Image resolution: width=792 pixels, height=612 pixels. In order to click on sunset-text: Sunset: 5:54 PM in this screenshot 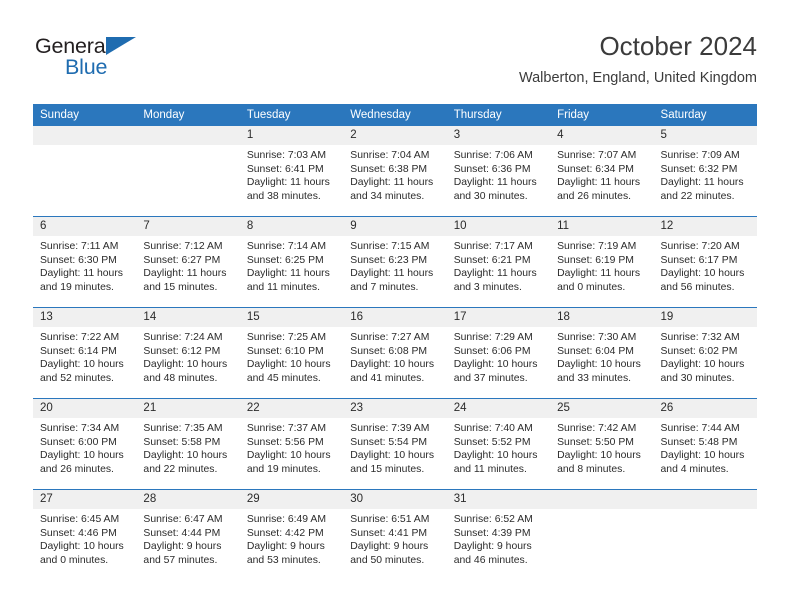, I will do `click(389, 442)`.